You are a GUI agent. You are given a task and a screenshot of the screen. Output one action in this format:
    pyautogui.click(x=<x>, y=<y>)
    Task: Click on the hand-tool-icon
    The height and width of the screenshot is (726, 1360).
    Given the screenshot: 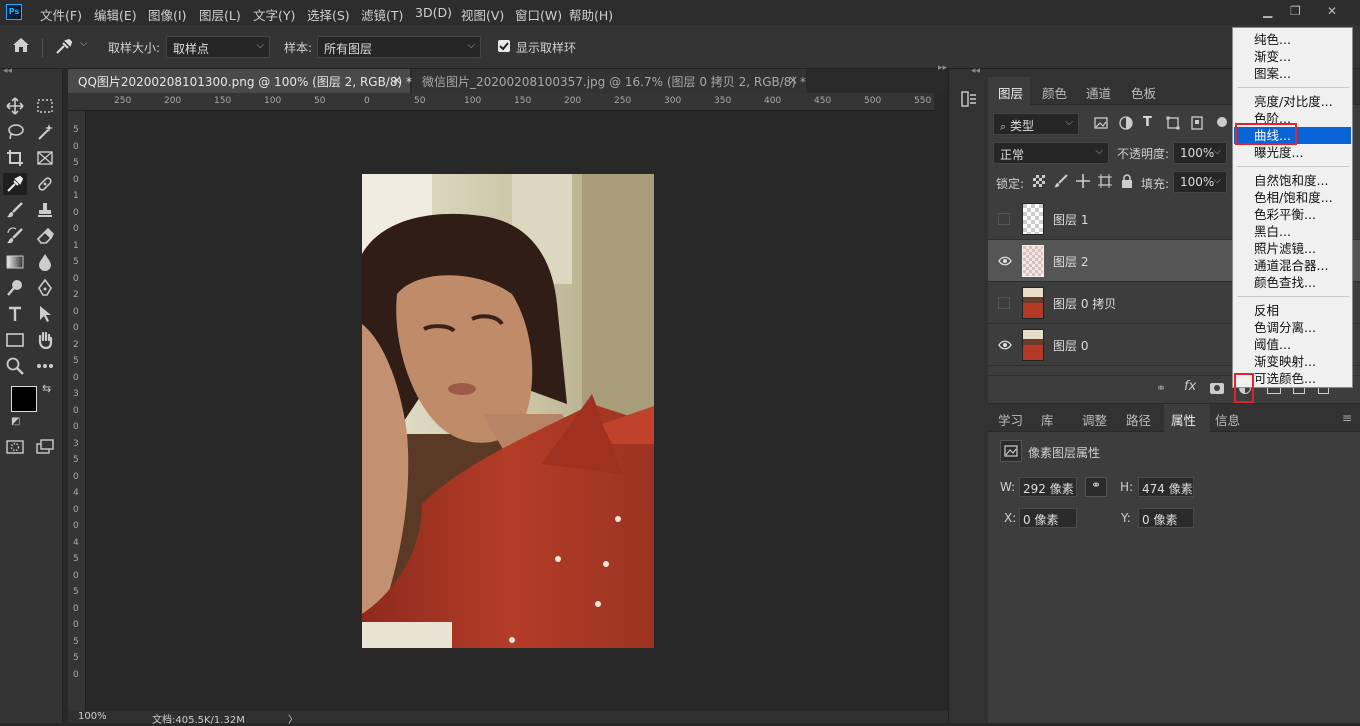 What is the action you would take?
    pyautogui.click(x=45, y=340)
    